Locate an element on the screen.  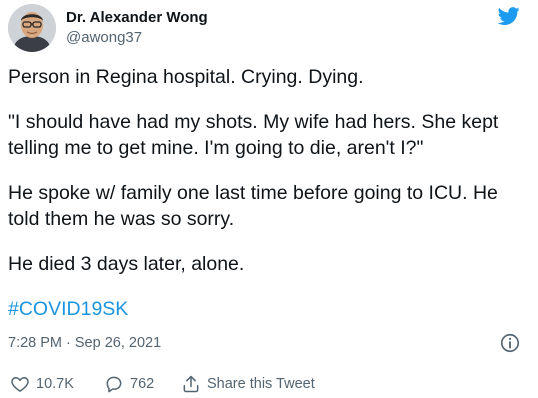
author-handle: @awong37 is located at coordinates (104, 37).